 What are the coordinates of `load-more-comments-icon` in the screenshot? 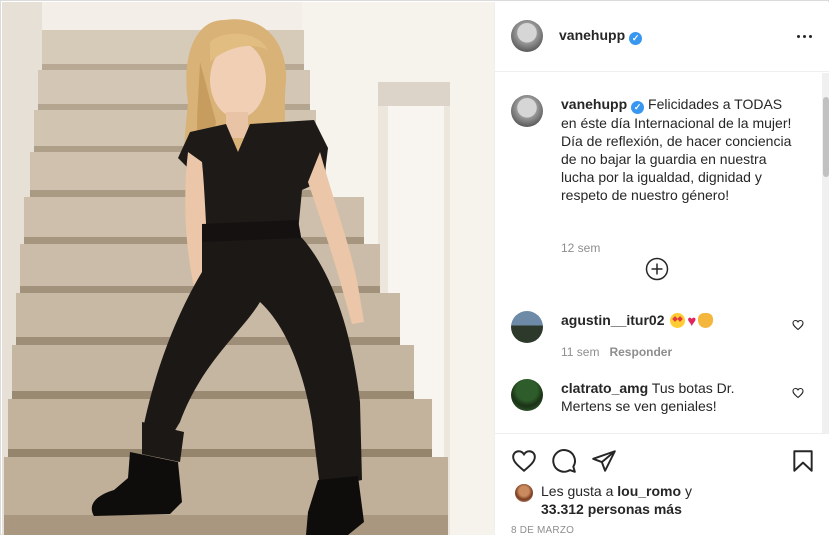 It's located at (657, 269).